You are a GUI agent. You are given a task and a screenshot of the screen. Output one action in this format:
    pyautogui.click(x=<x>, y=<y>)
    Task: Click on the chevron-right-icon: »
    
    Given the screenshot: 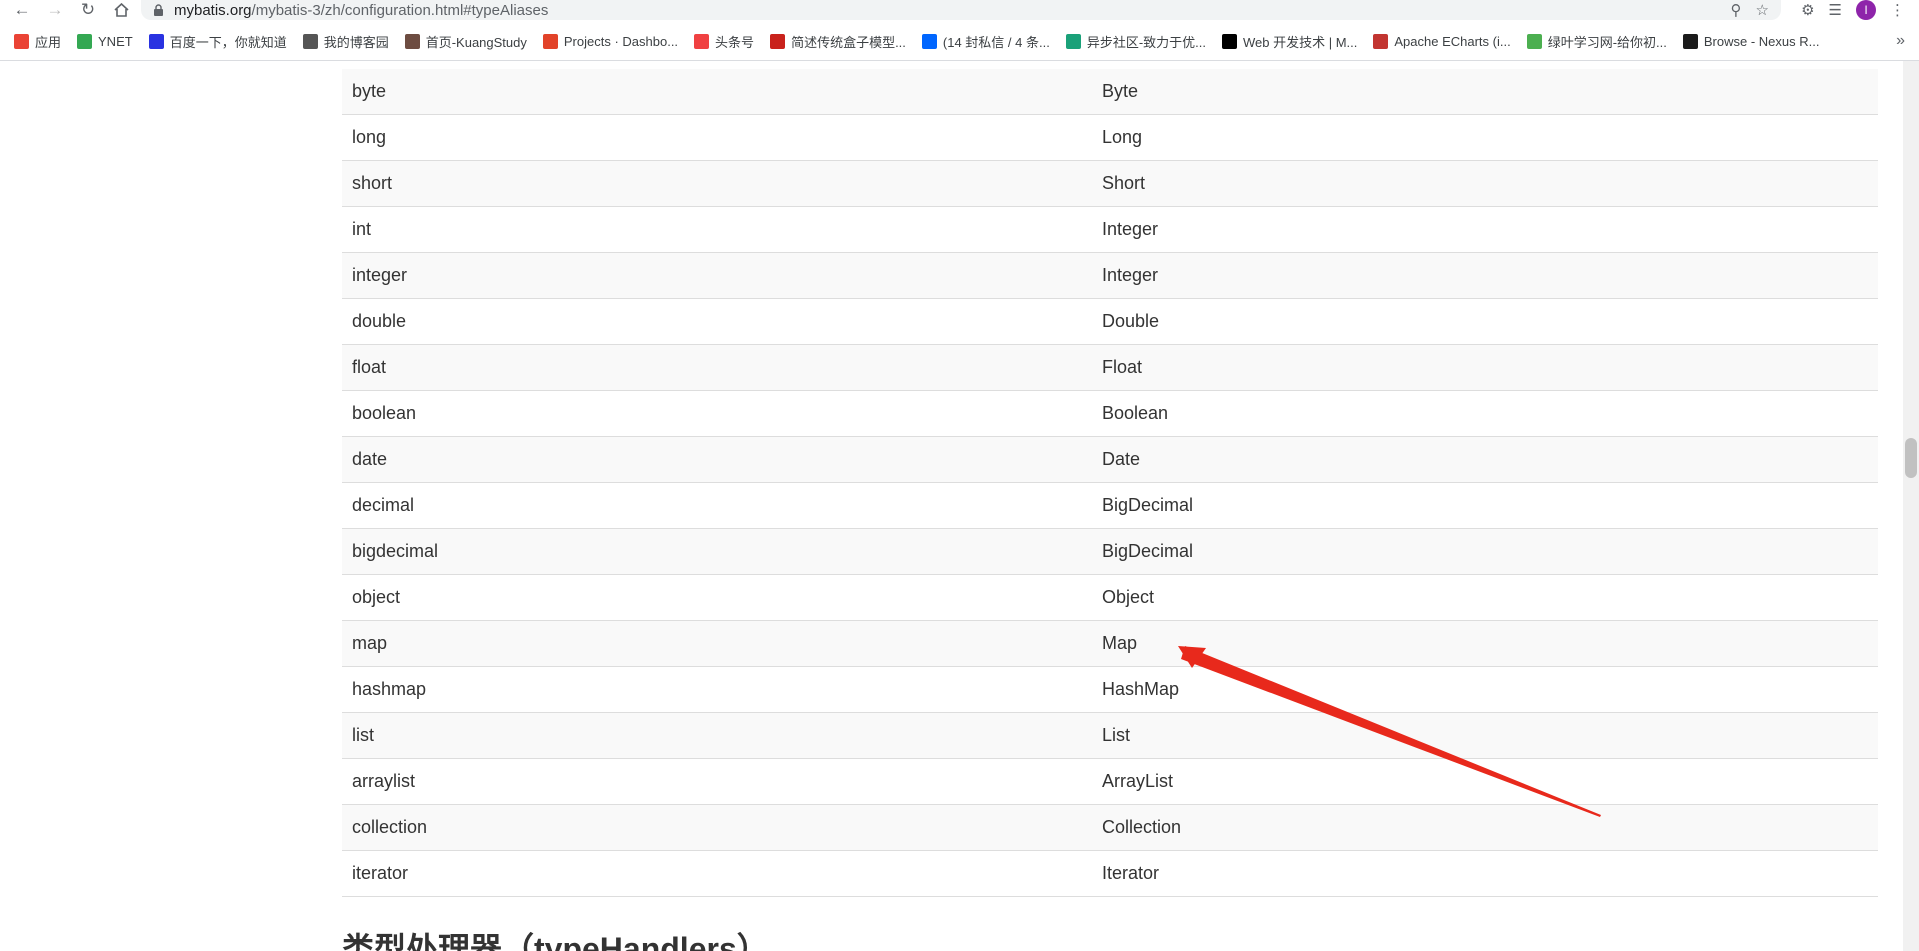 What is the action you would take?
    pyautogui.click(x=1900, y=41)
    